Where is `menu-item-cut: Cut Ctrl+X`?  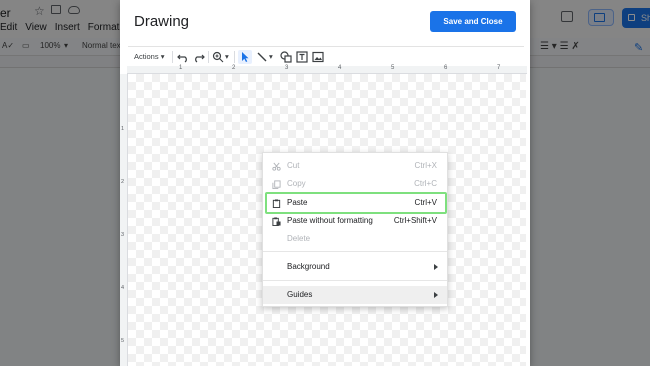 menu-item-cut: Cut Ctrl+X is located at coordinates (355, 166).